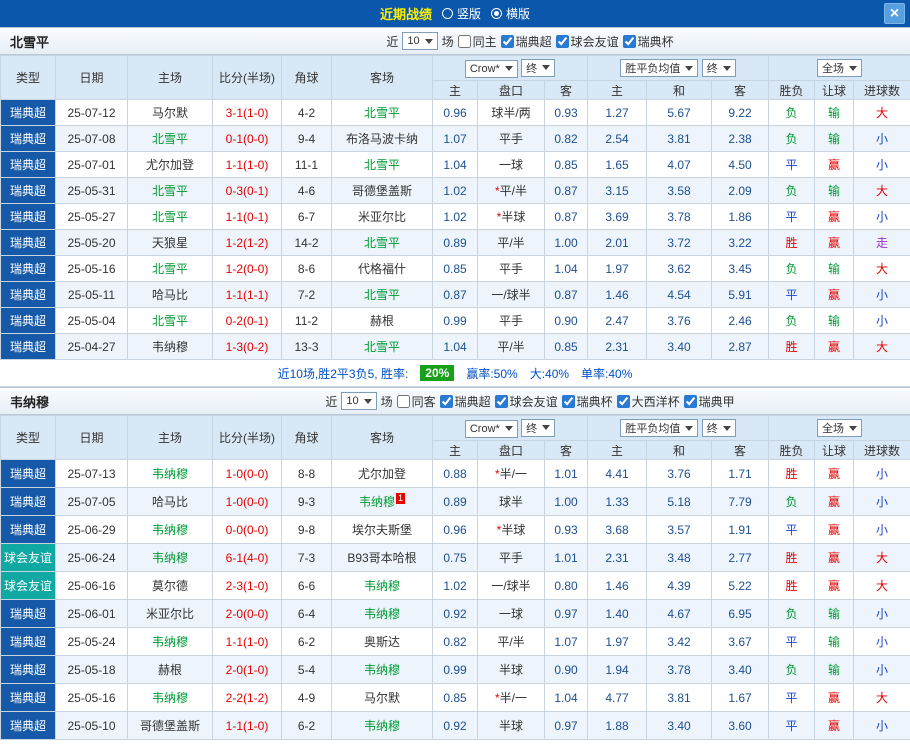 The image size is (910, 750). What do you see at coordinates (247, 697) in the screenshot?
I see `score-cell: 2-2(1-2)` at bounding box center [247, 697].